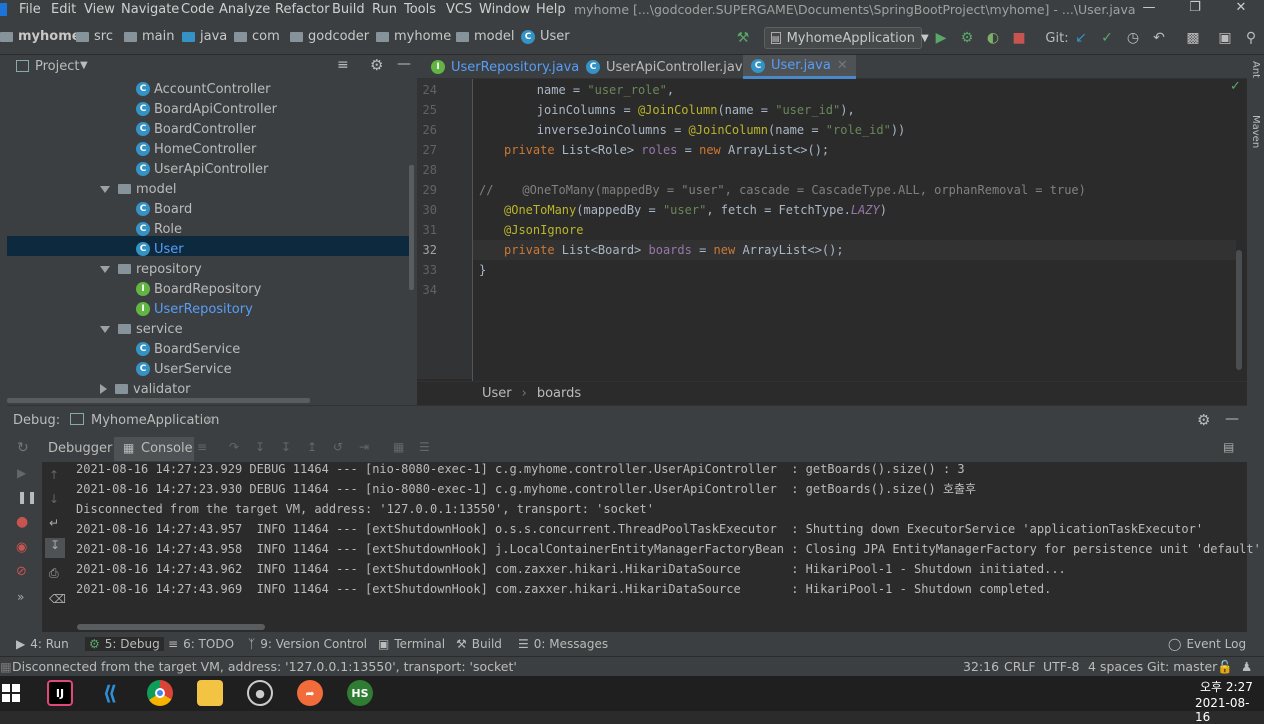 The image size is (1264, 724). What do you see at coordinates (846, 38) in the screenshot?
I see `run-configuration-select: ▤ MyhomeApplication ▼` at bounding box center [846, 38].